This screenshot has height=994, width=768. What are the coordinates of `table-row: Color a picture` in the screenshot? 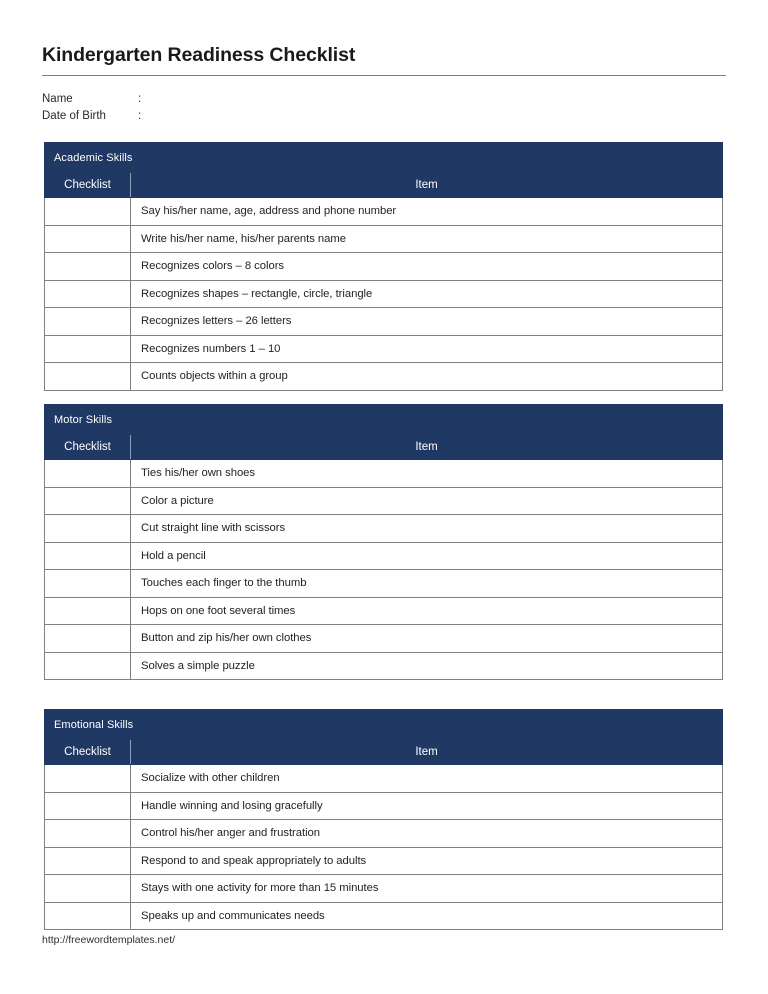 It's located at (384, 500).